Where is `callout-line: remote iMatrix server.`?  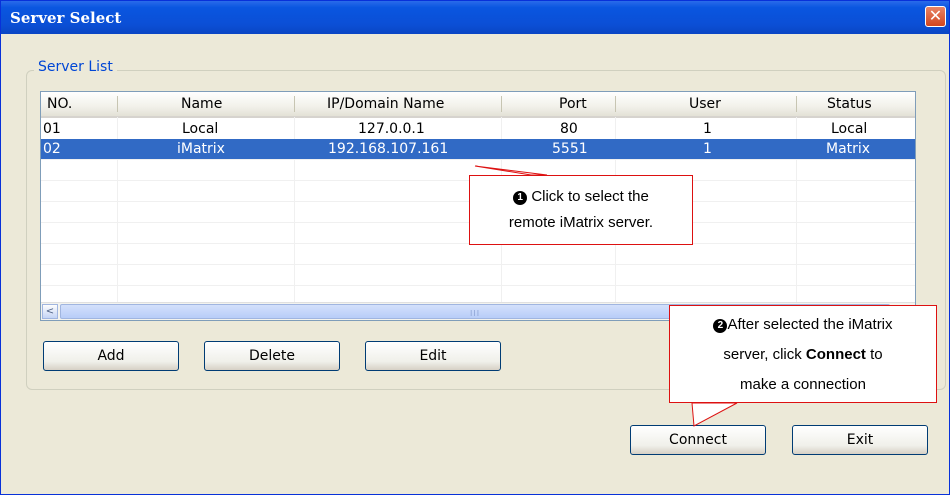 callout-line: remote iMatrix server. is located at coordinates (581, 222).